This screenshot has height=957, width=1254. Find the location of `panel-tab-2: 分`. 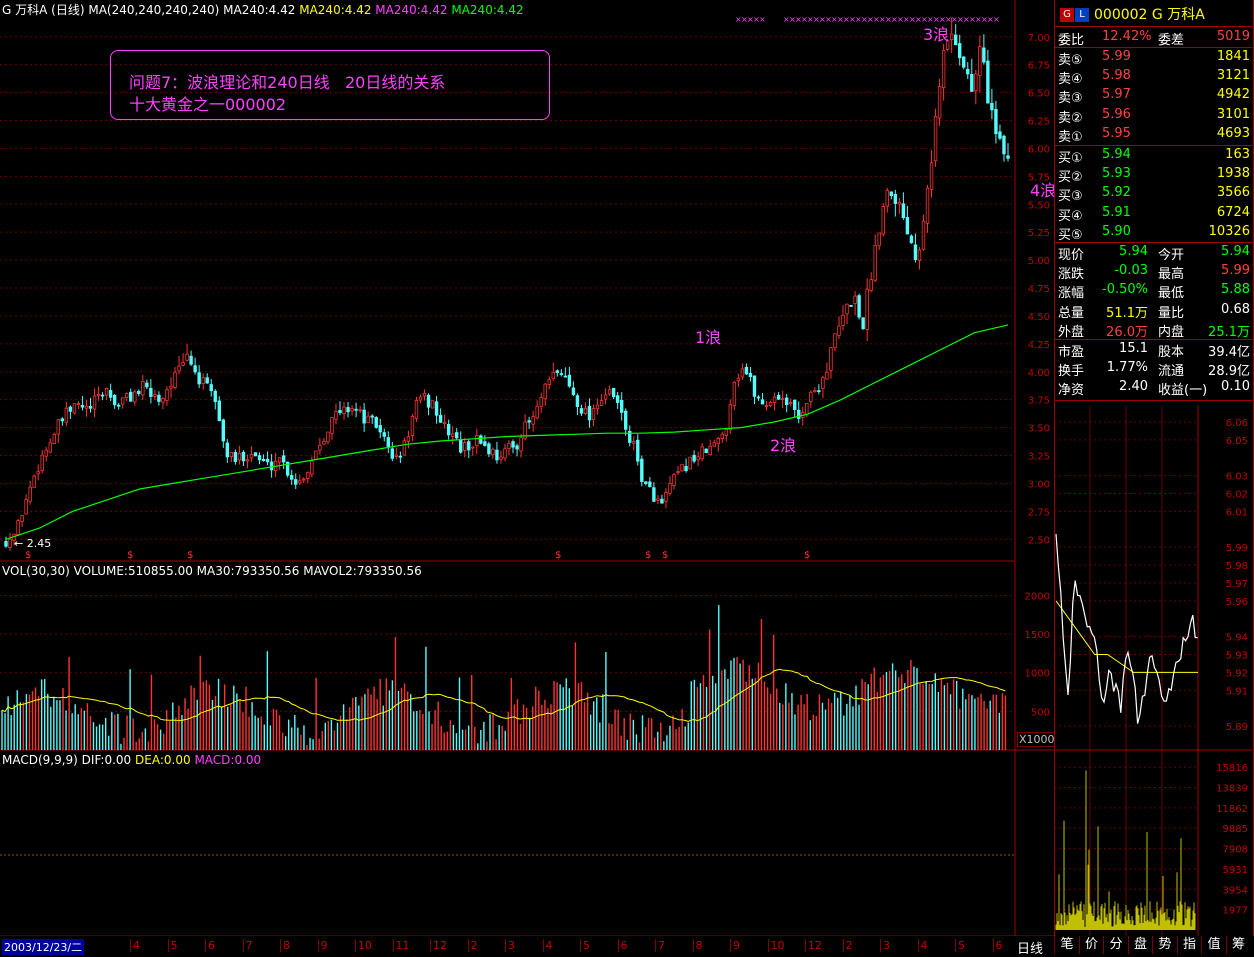

panel-tab-2: 分 is located at coordinates (1115, 945).